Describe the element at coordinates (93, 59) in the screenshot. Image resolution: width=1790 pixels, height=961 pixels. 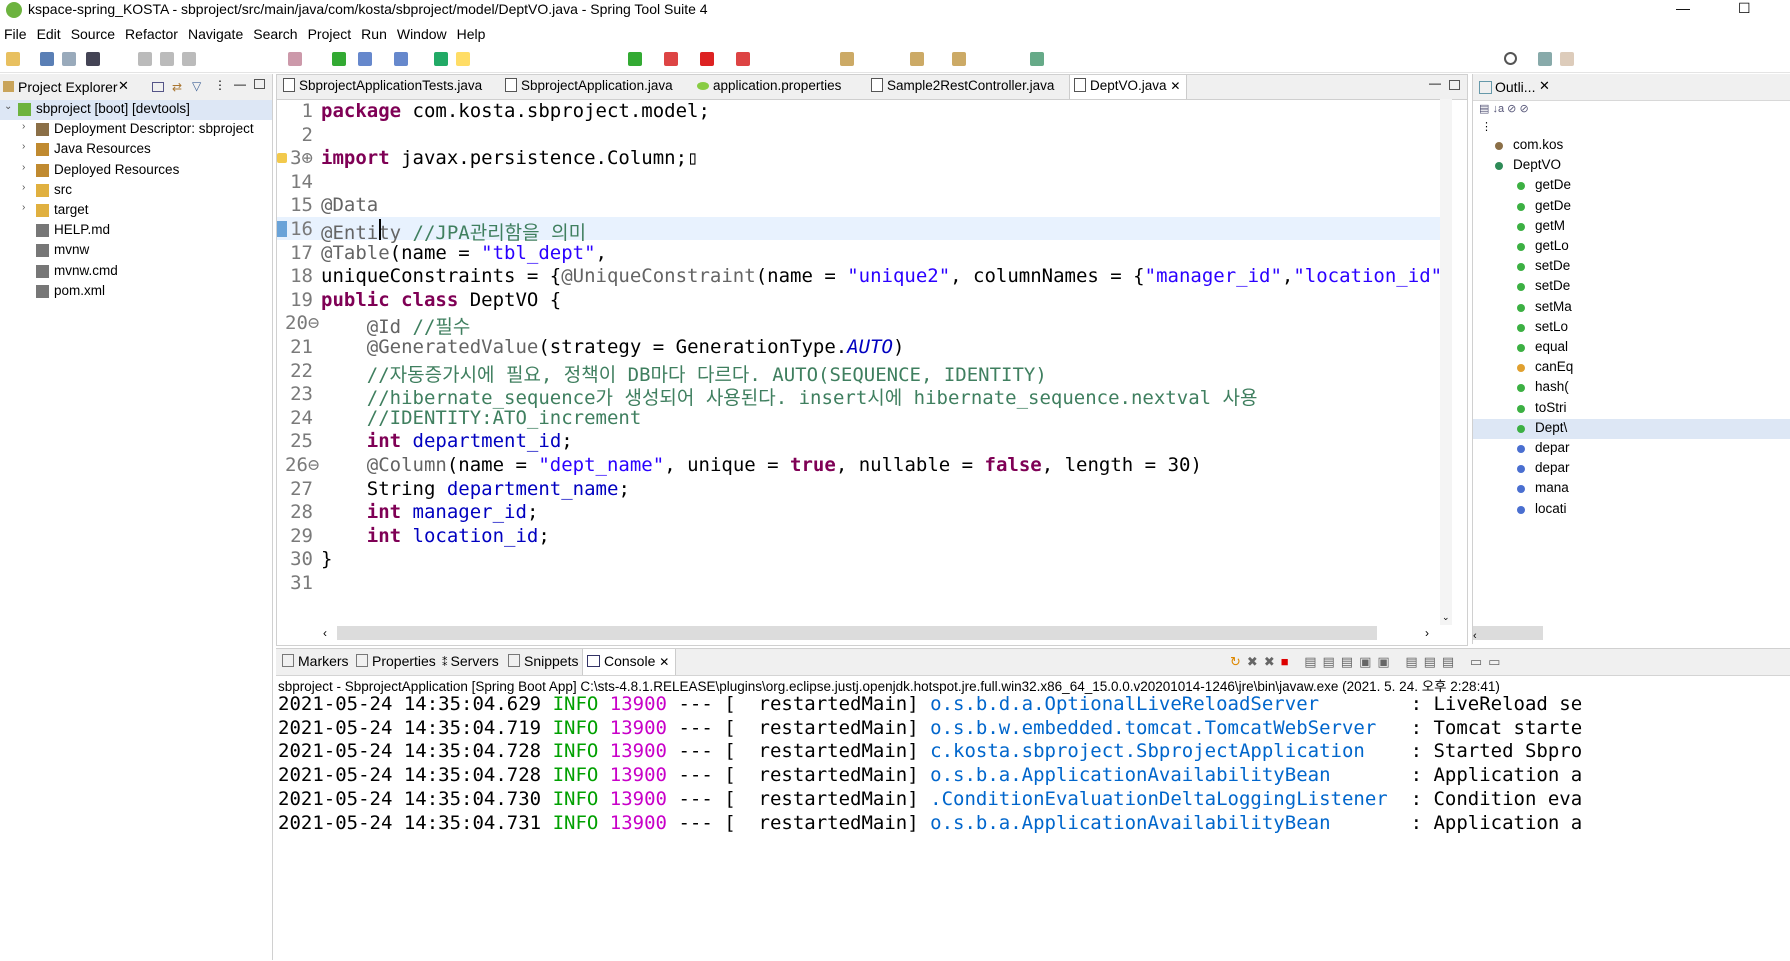
I see `terminal-icon` at that location.